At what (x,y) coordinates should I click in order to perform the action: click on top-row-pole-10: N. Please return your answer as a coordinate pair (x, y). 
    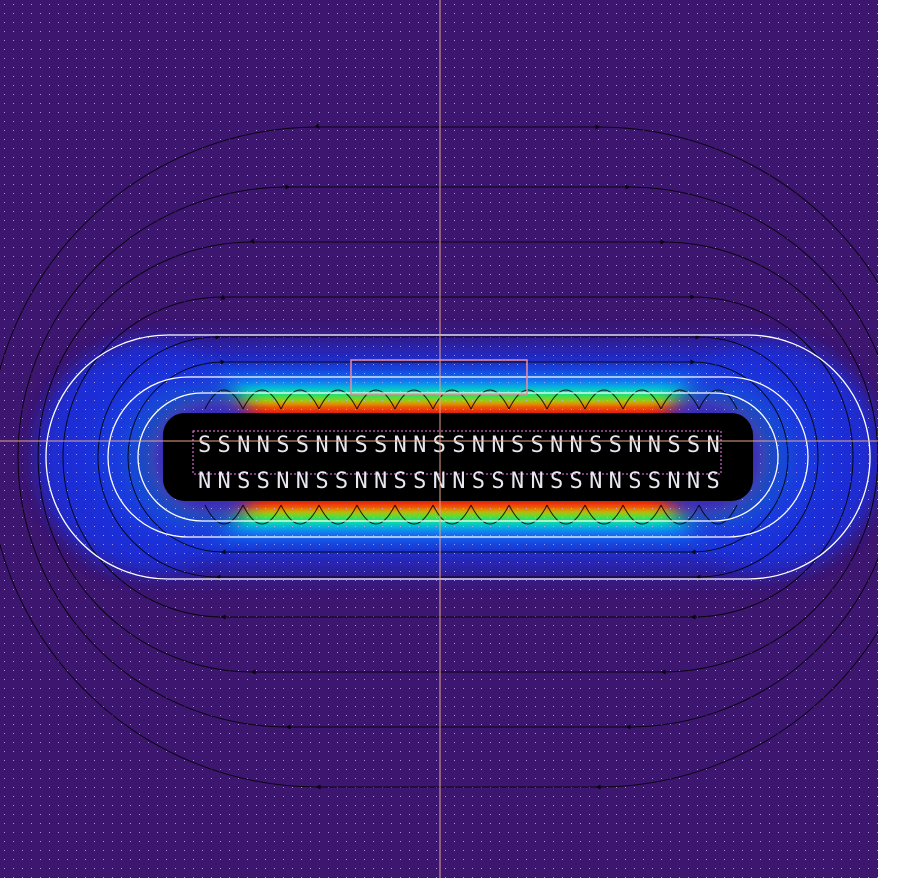
    Looking at the image, I should click on (400, 445).